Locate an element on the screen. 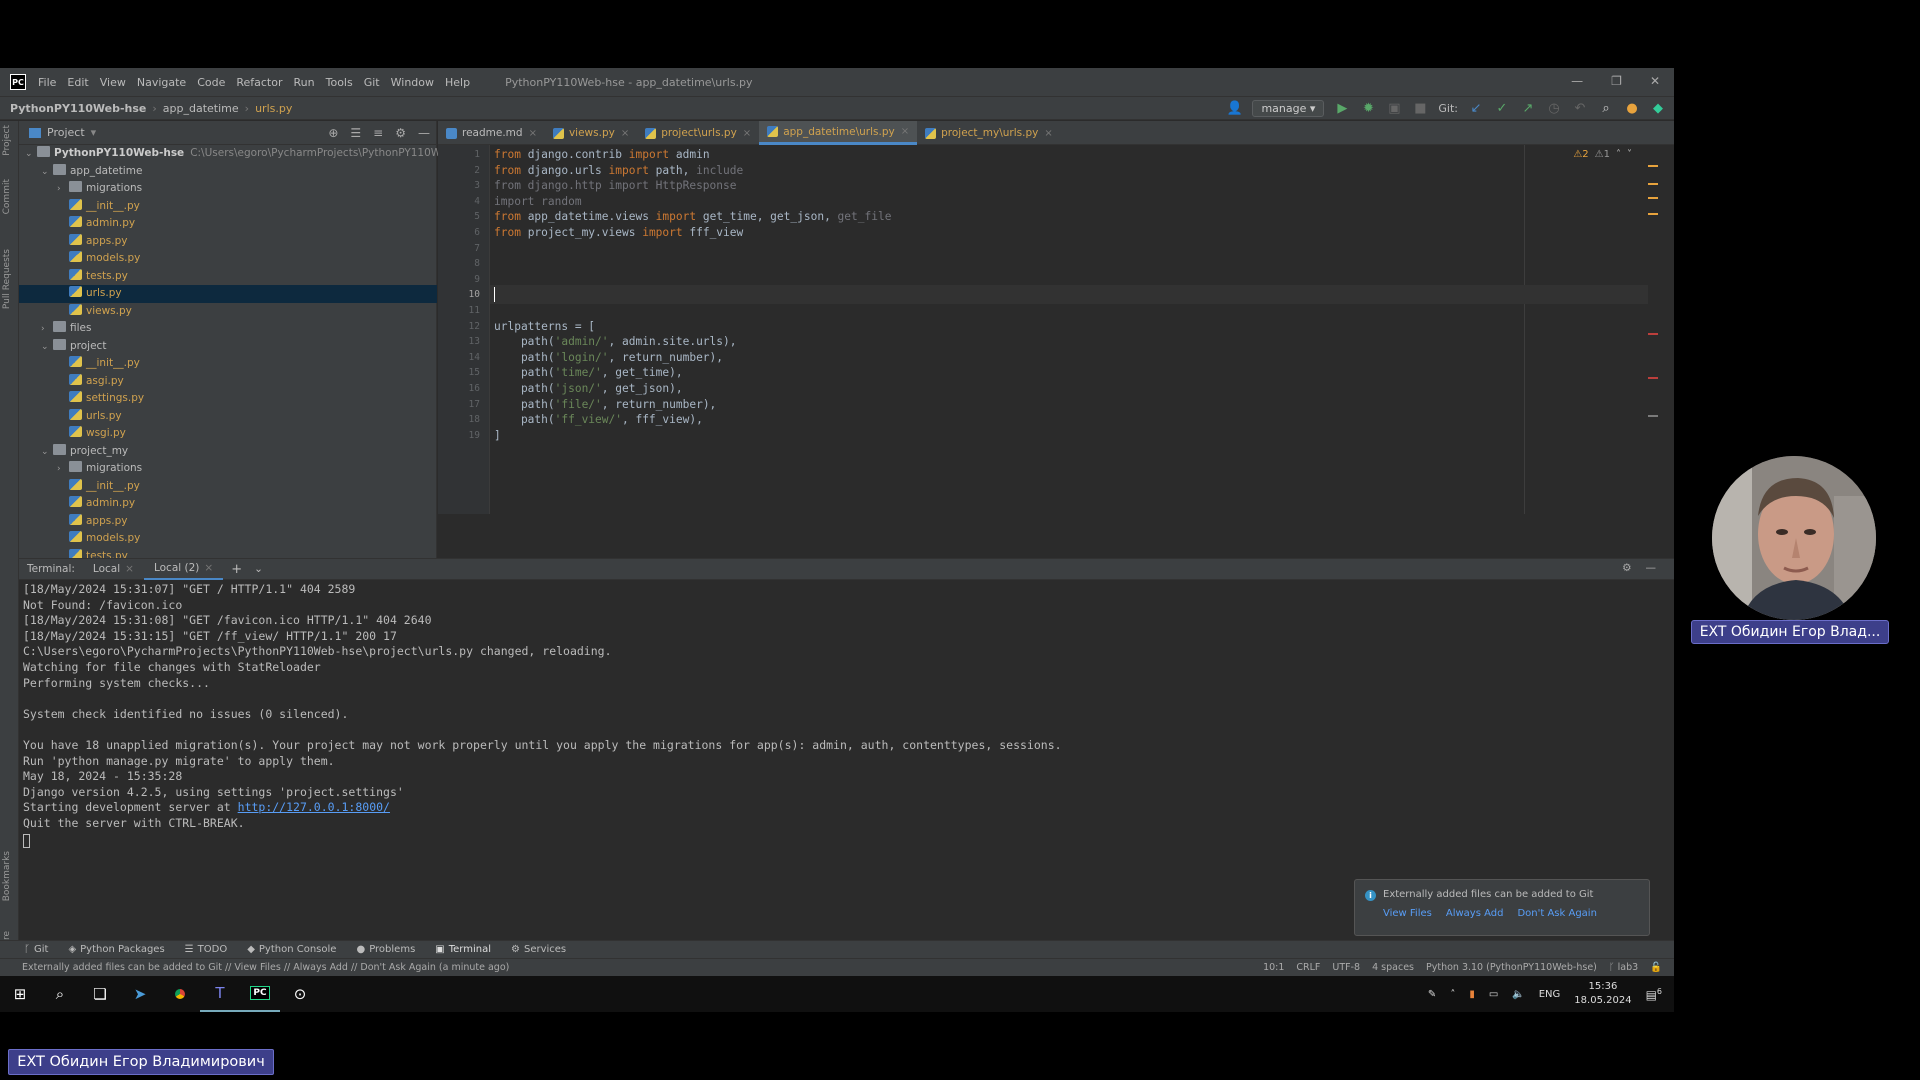 The width and height of the screenshot is (1920, 1080). menu-window: Window is located at coordinates (412, 82).